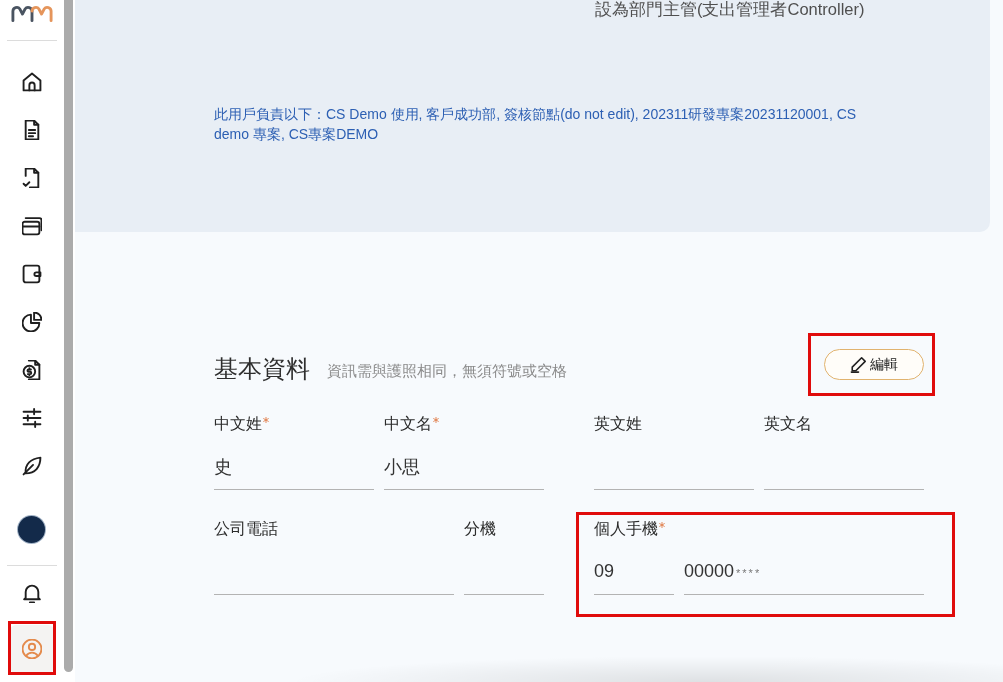 The width and height of the screenshot is (1003, 682). Describe the element at coordinates (246, 529) in the screenshot. I see `field-label: 公司電話` at that location.